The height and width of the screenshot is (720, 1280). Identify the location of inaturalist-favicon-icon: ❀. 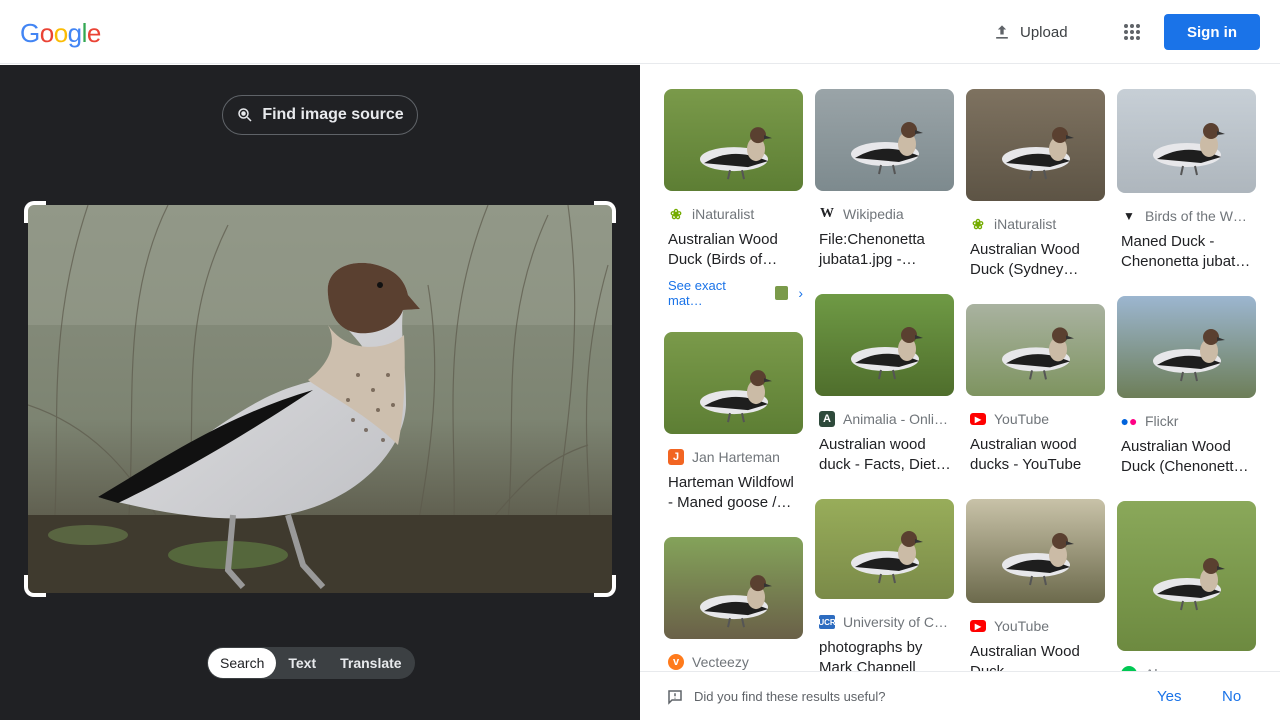
(676, 213).